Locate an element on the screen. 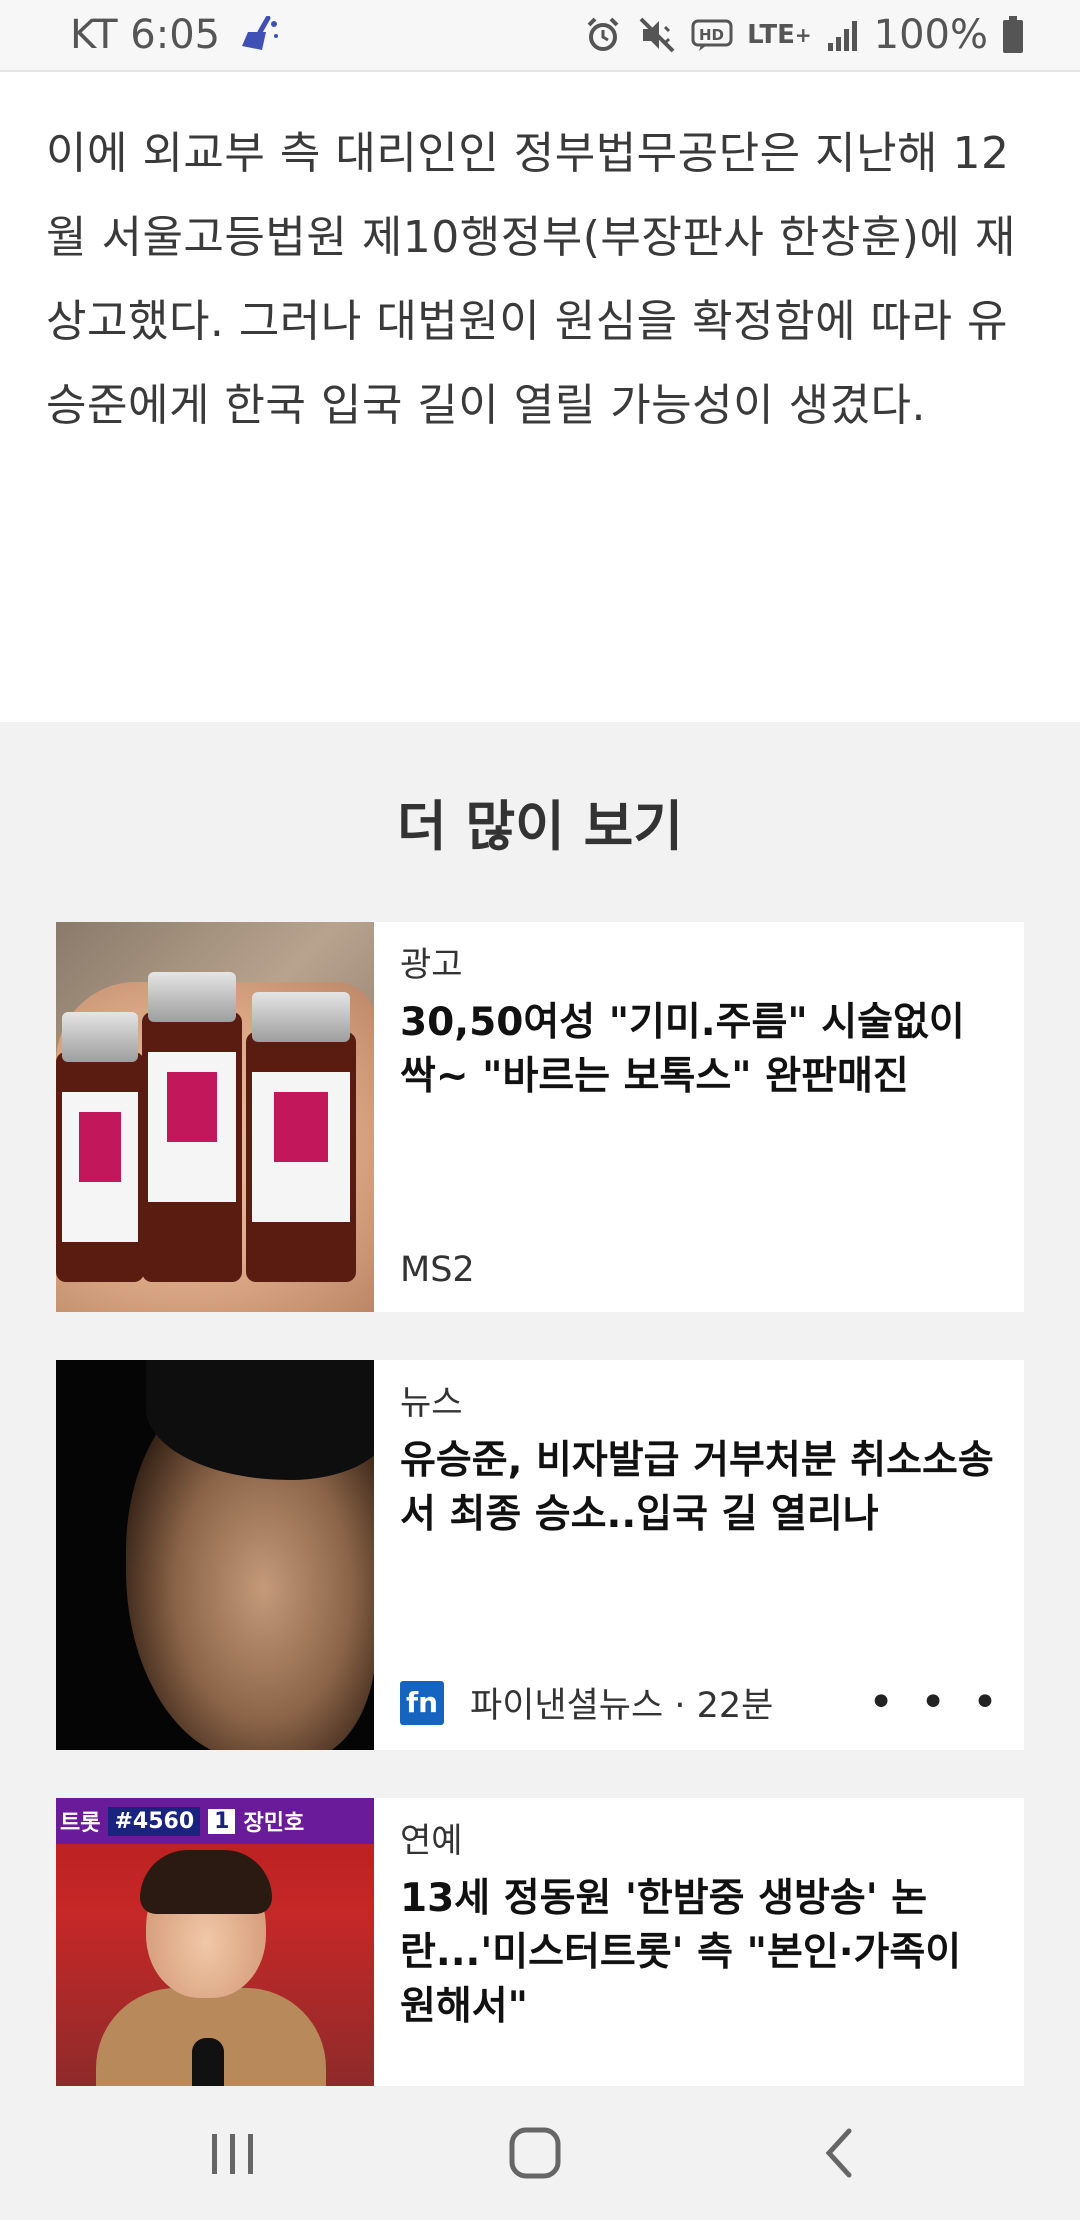  more-options-button: • • • is located at coordinates (936, 1702).